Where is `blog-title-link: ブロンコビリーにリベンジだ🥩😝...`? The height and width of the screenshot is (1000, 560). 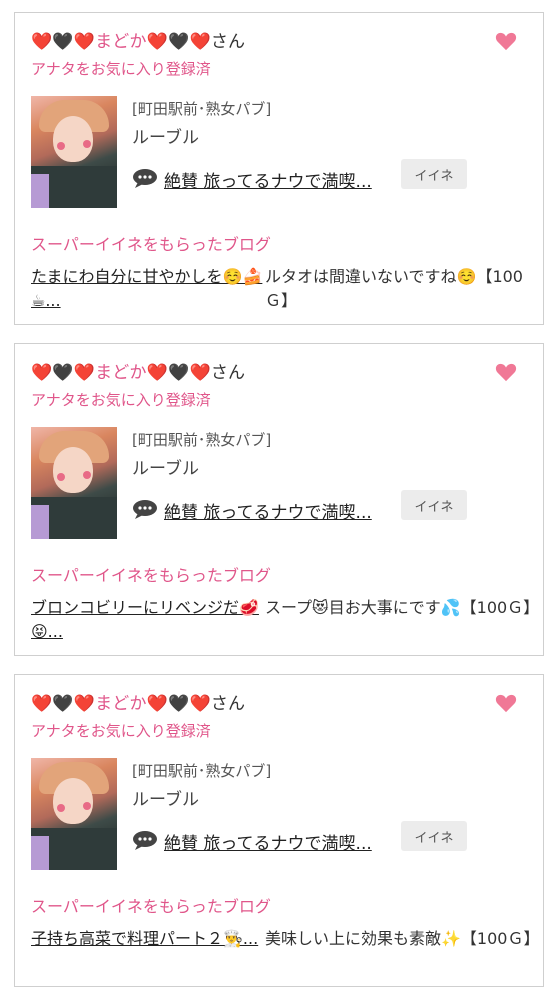
blog-title-link: ブロンコビリーにリベンジだ🥩😝... is located at coordinates (147, 620).